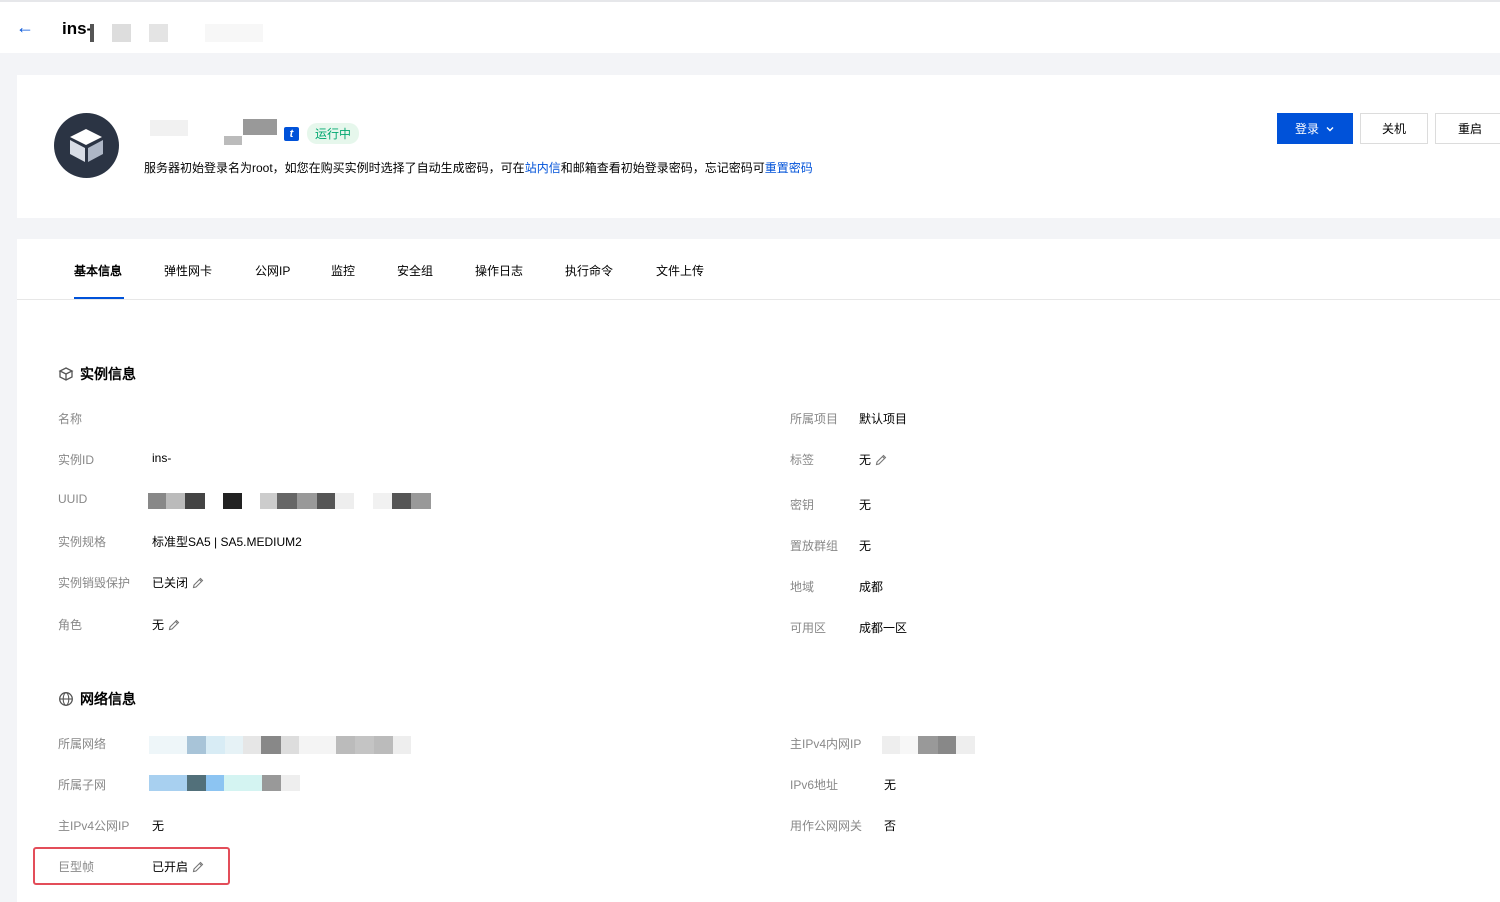  I want to click on active-tab-indicator, so click(99, 298).